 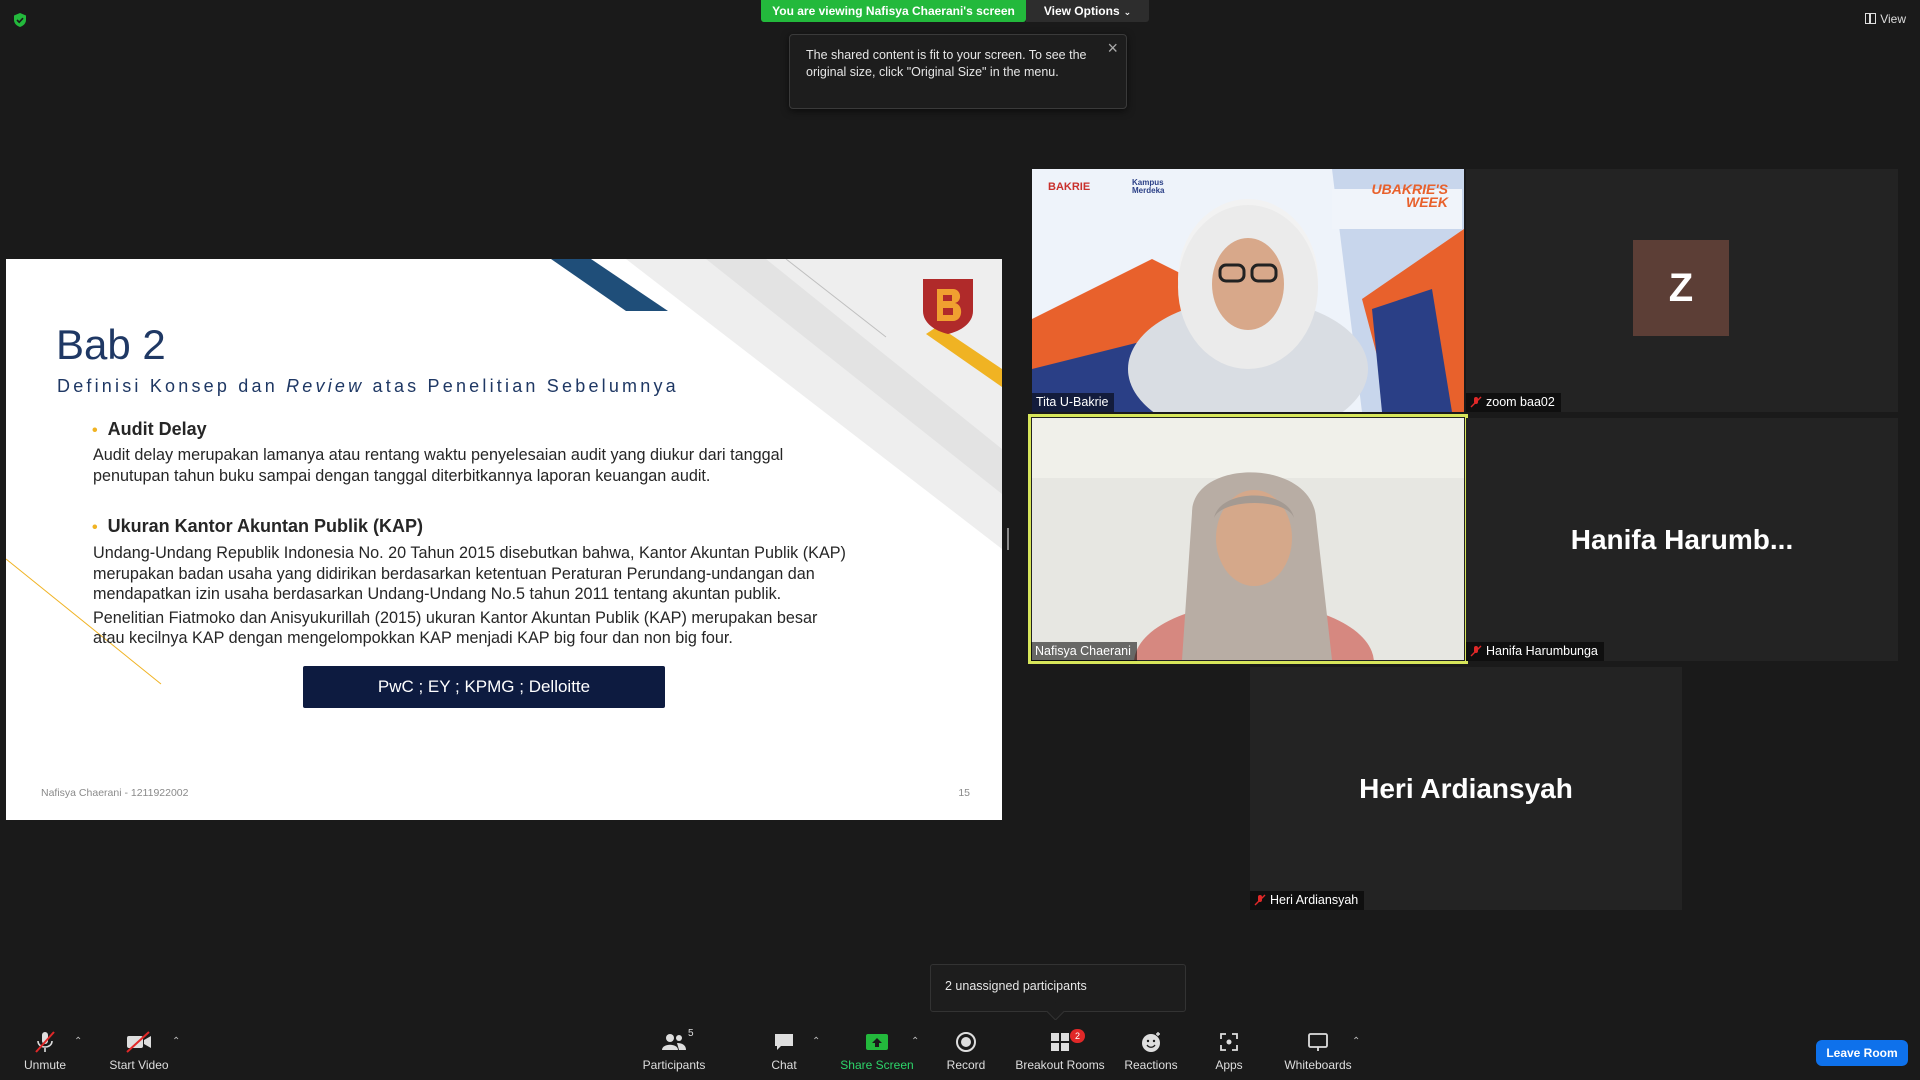 What do you see at coordinates (1871, 18) in the screenshot?
I see `view-layout-icon` at bounding box center [1871, 18].